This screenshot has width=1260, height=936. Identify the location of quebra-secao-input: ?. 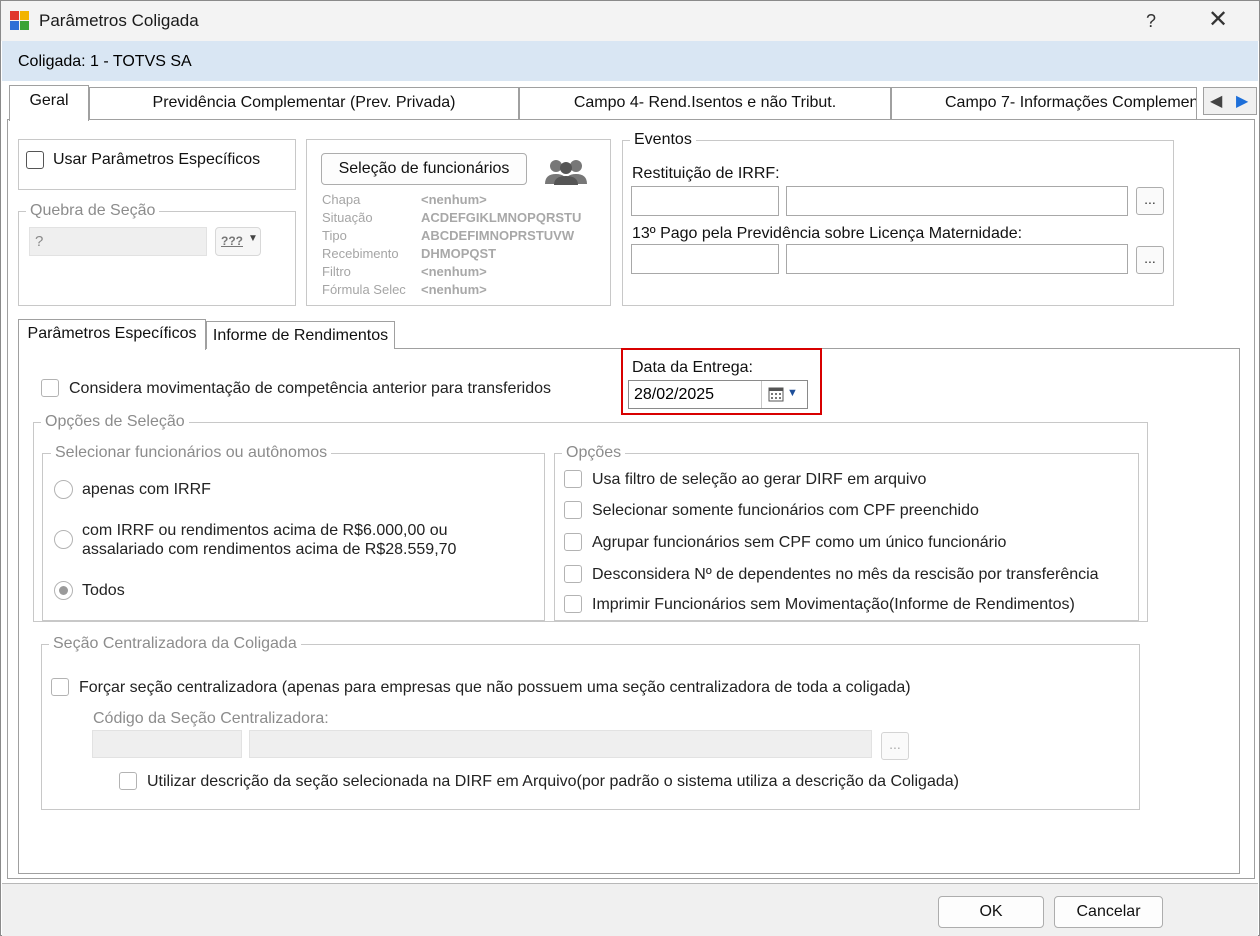
(118, 241).